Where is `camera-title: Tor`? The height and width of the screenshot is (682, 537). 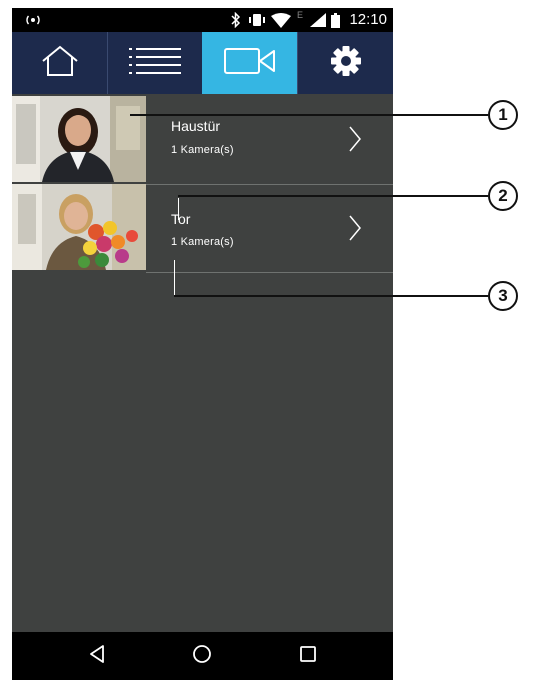 camera-title: Tor is located at coordinates (181, 219).